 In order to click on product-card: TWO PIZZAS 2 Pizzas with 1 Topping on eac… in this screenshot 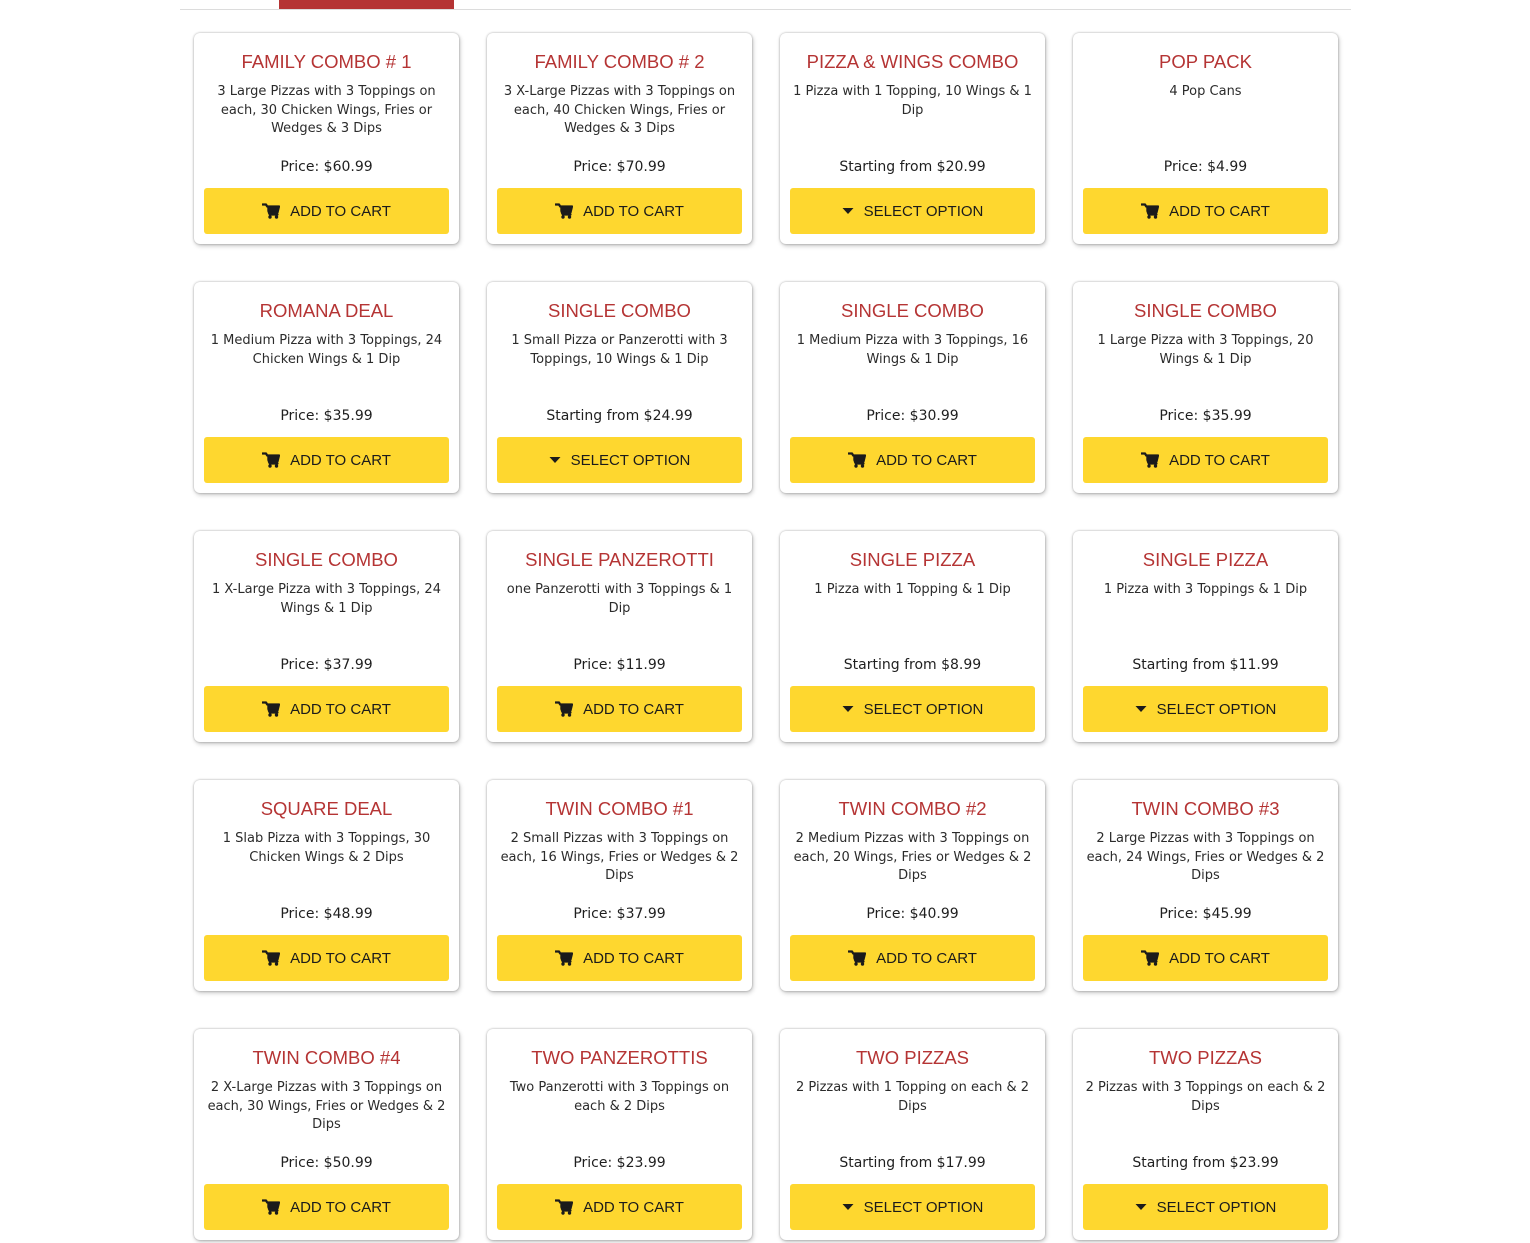, I will do `click(912, 1134)`.